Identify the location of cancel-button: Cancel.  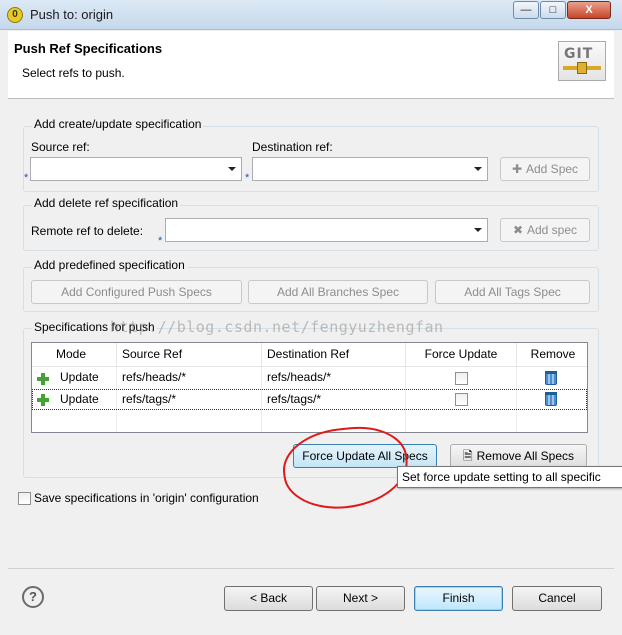
(557, 598).